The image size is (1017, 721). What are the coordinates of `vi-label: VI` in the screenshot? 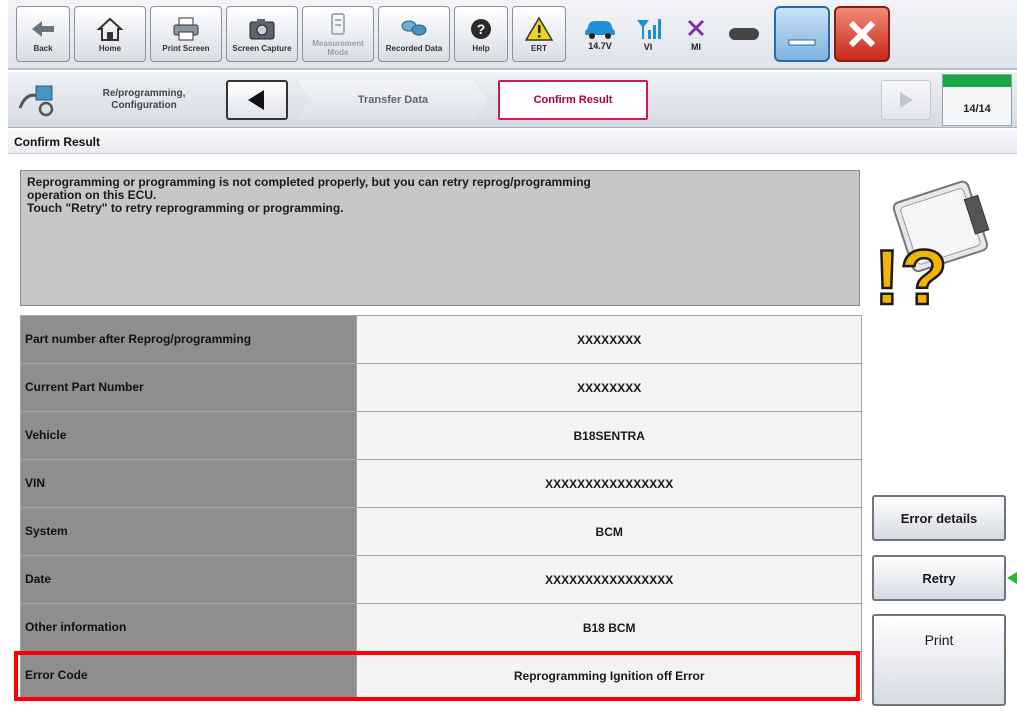 It's located at (648, 47).